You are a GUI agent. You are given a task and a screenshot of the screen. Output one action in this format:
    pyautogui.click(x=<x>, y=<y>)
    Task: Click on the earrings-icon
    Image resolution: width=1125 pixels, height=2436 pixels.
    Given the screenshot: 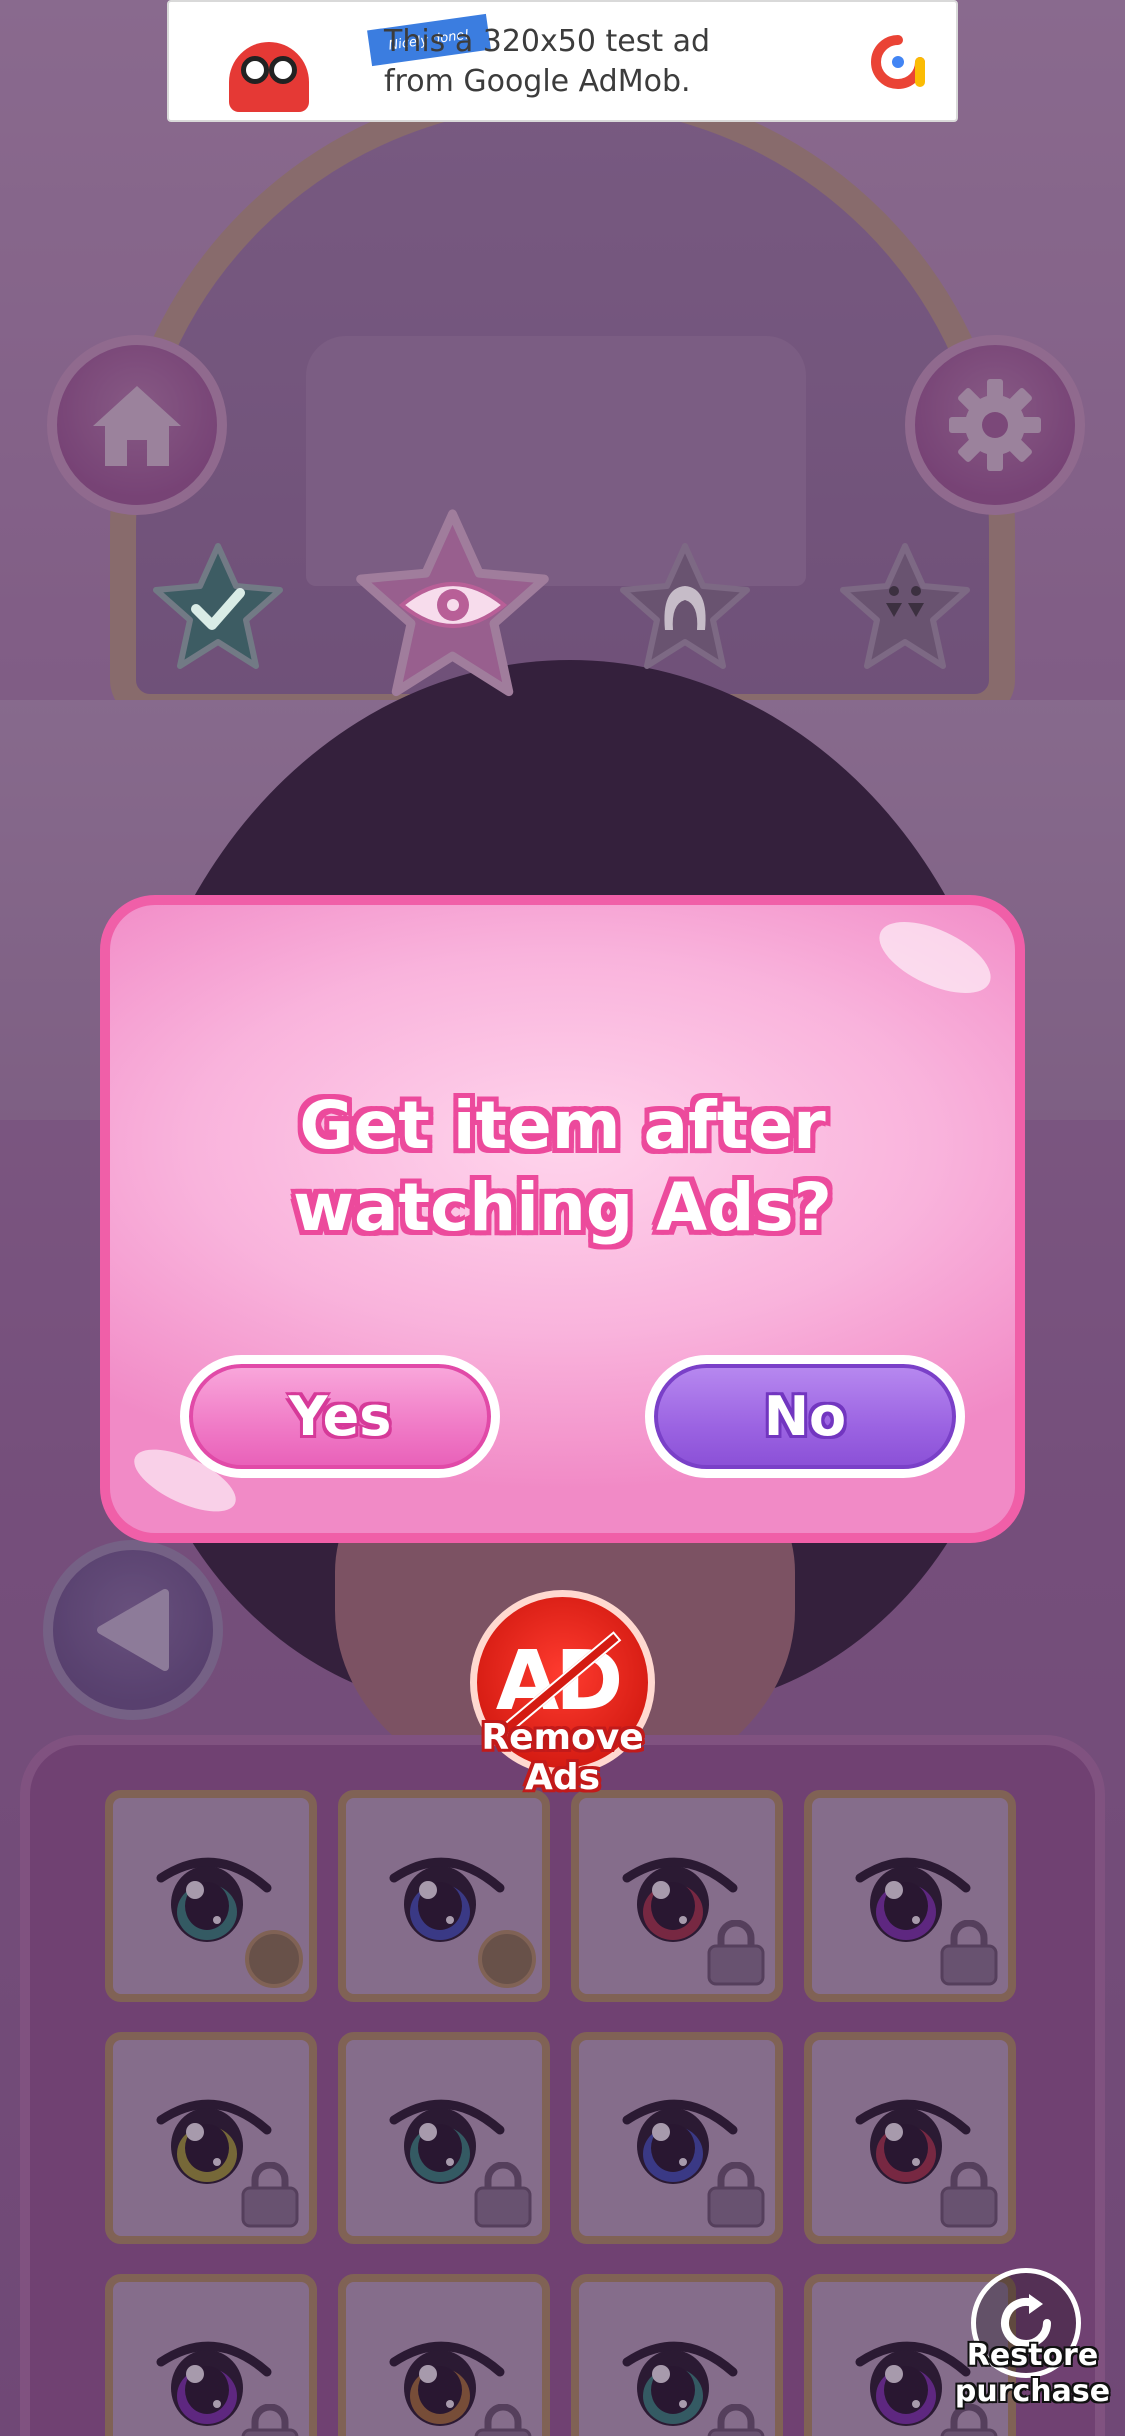 What is the action you would take?
    pyautogui.click(x=905, y=601)
    